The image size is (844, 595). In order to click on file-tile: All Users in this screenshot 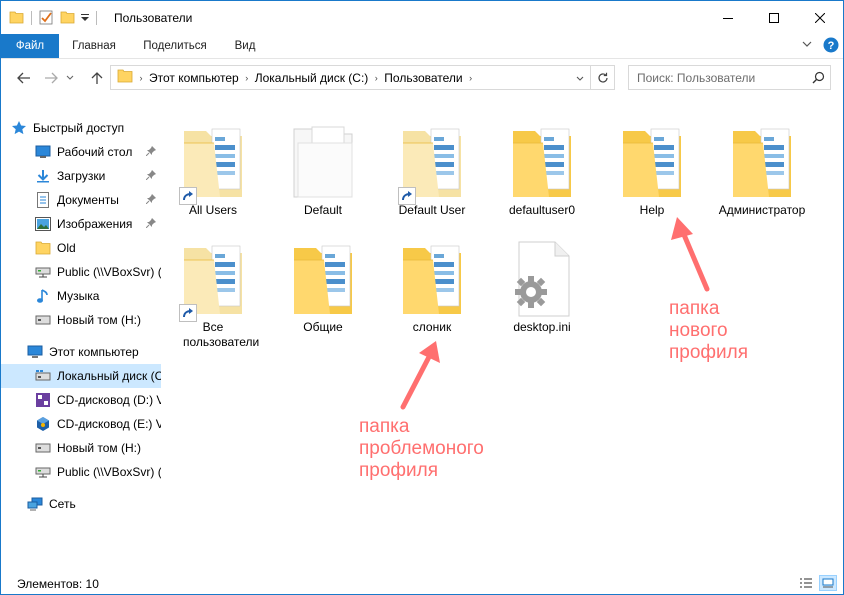, I will do `click(213, 165)`.